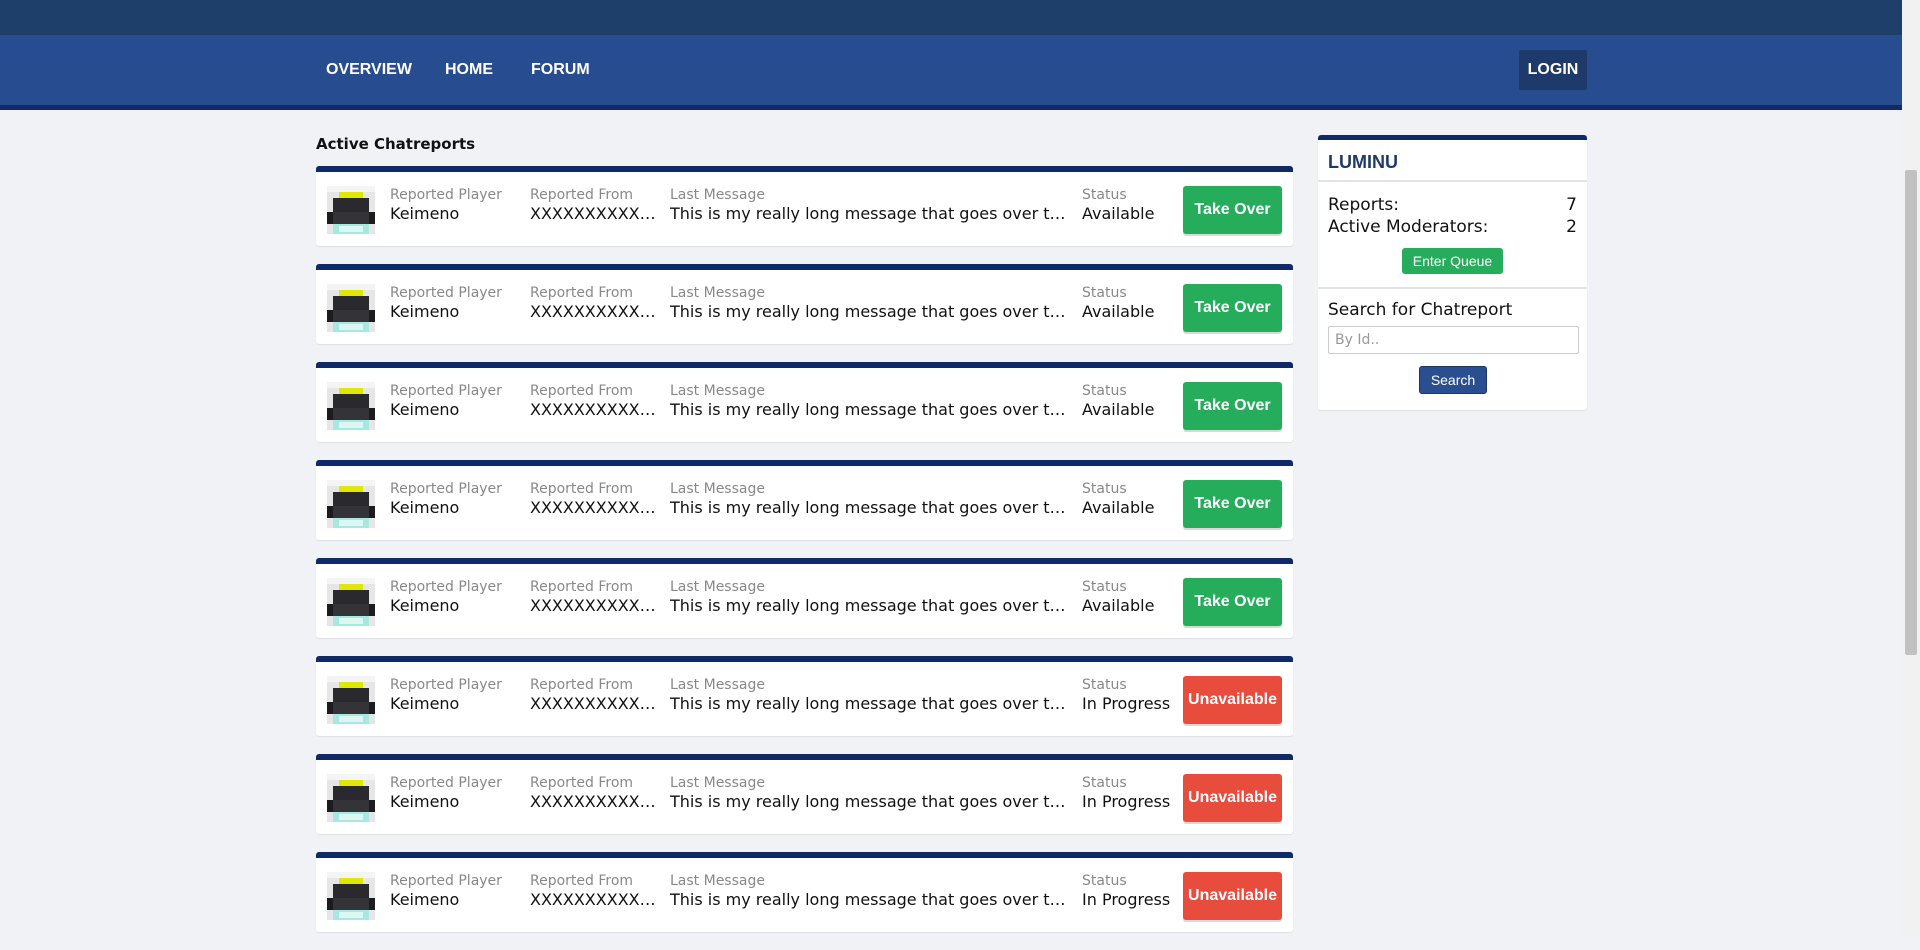 The width and height of the screenshot is (1920, 950). I want to click on nav-forum: FORUM, so click(560, 70).